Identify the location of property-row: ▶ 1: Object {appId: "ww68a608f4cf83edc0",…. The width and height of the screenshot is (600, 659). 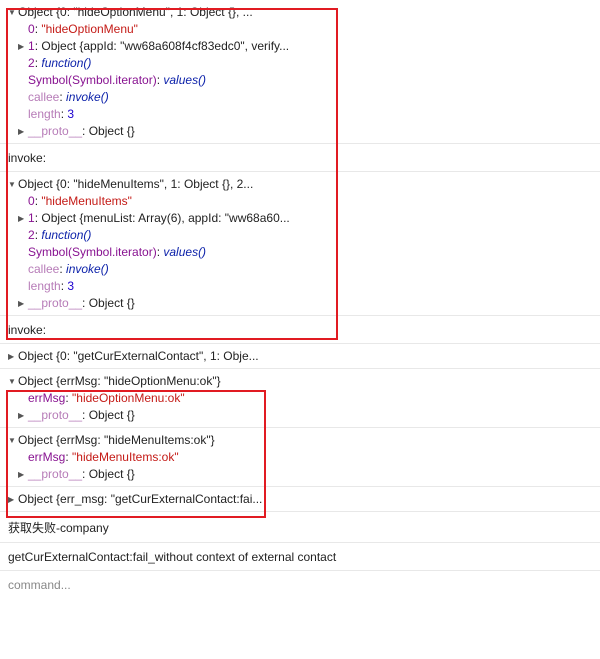
(304, 46).